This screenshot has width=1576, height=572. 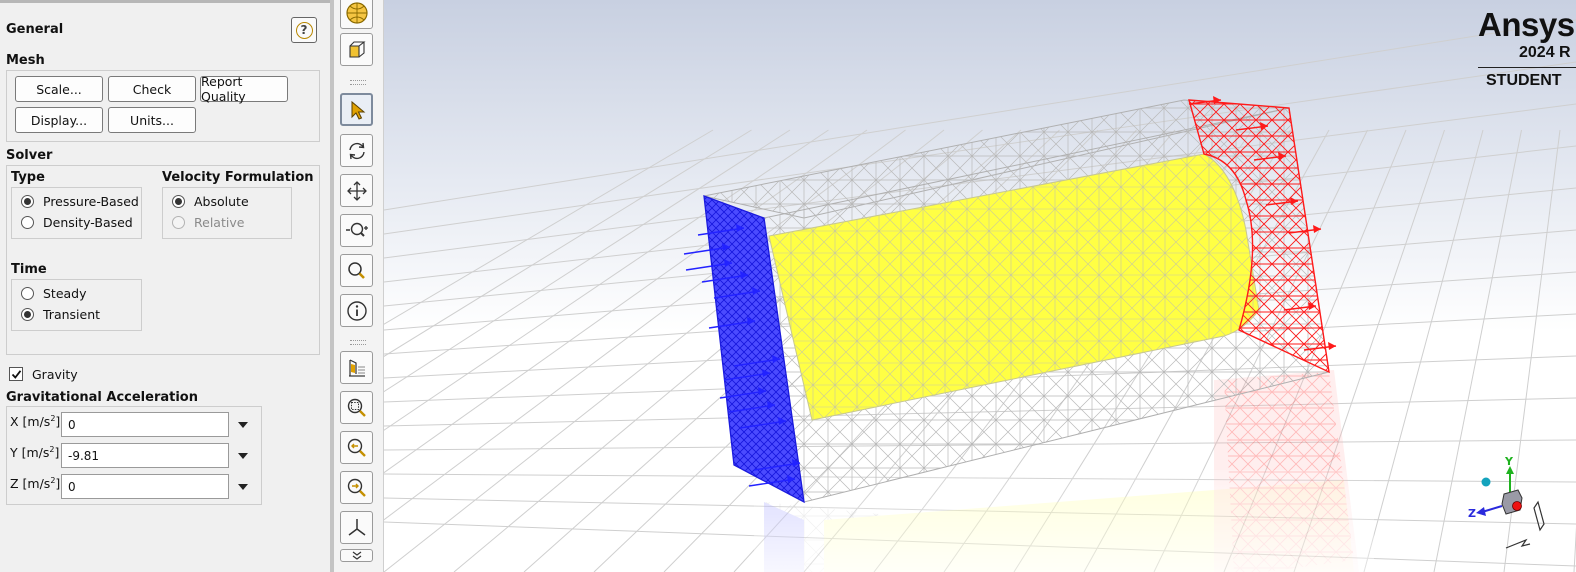 I want to click on triad-y-label: Y, so click(x=1509, y=461).